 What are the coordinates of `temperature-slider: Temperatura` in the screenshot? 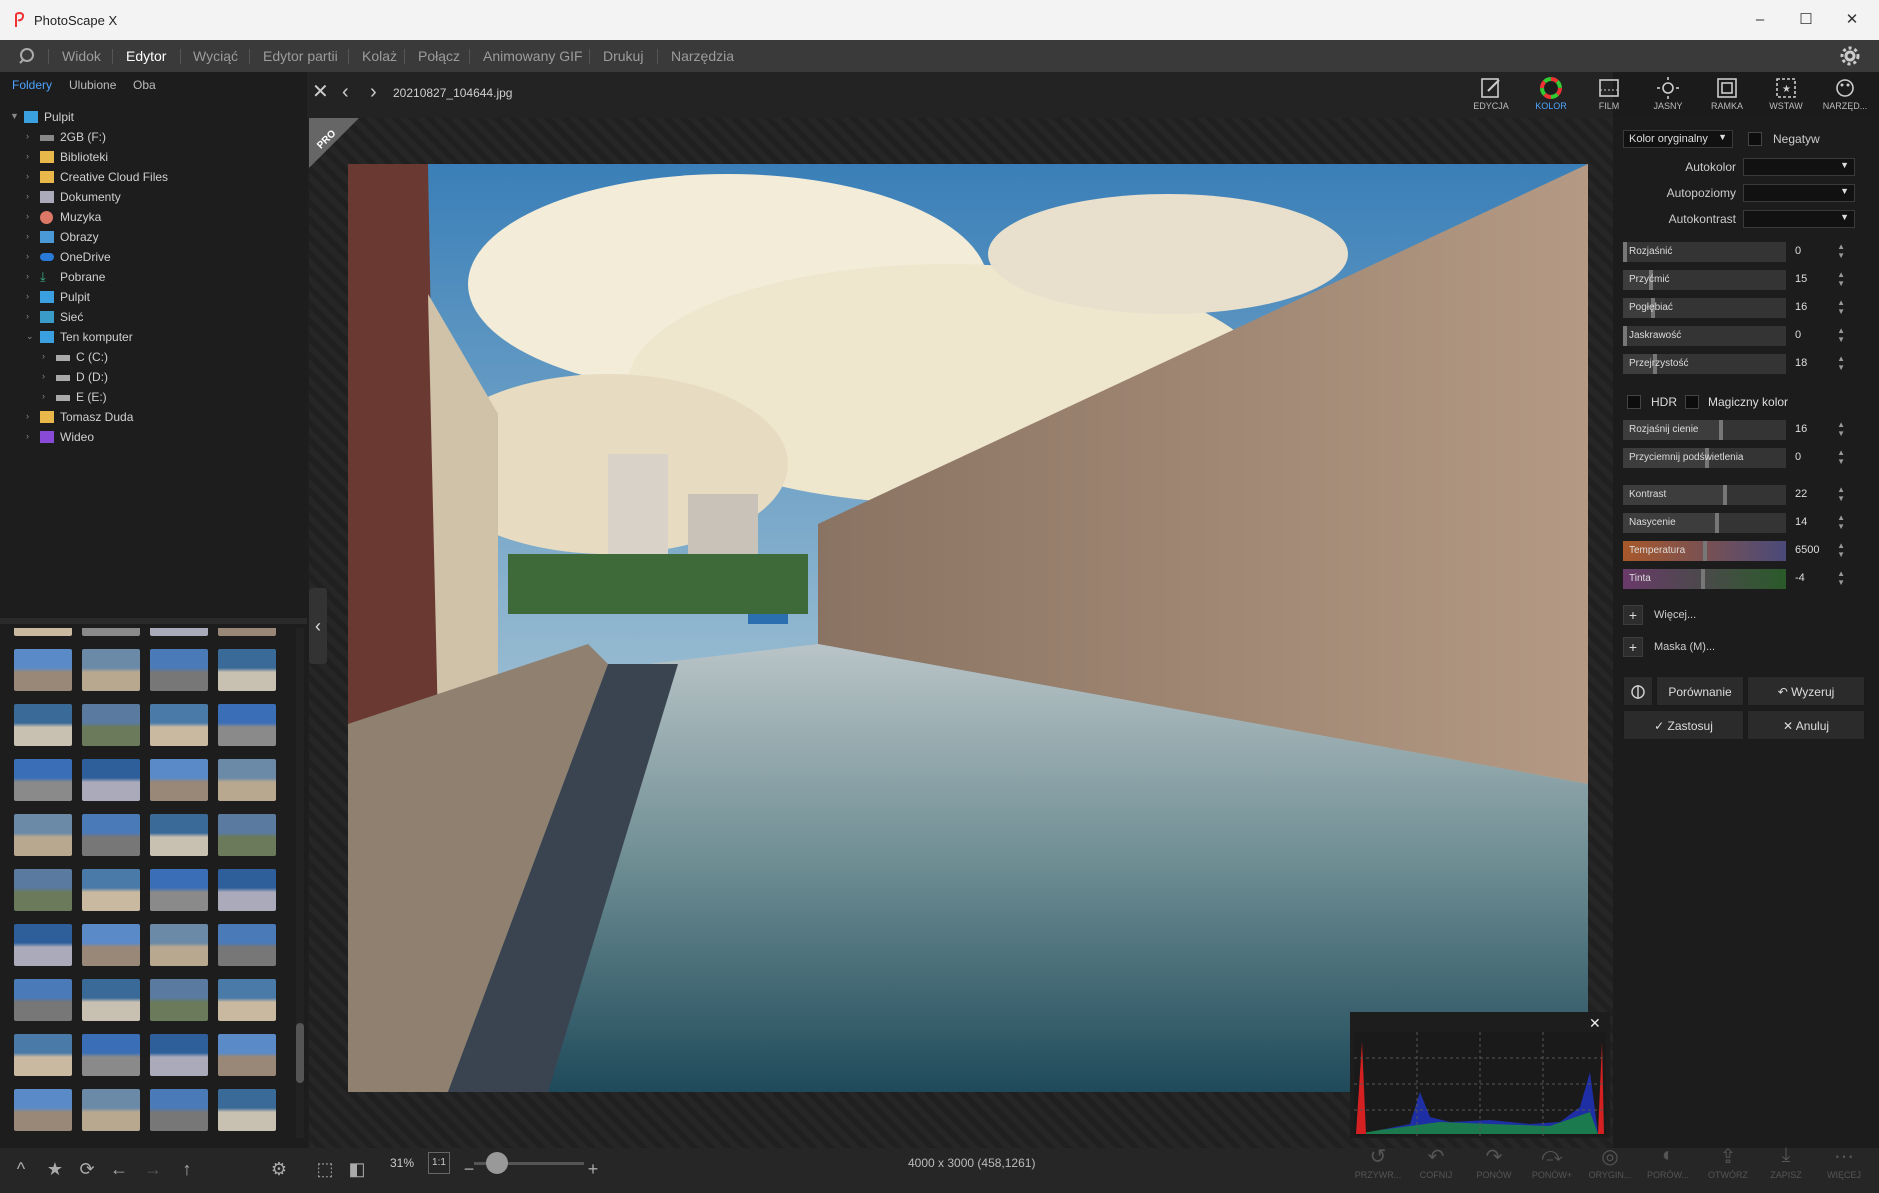 It's located at (1704, 551).